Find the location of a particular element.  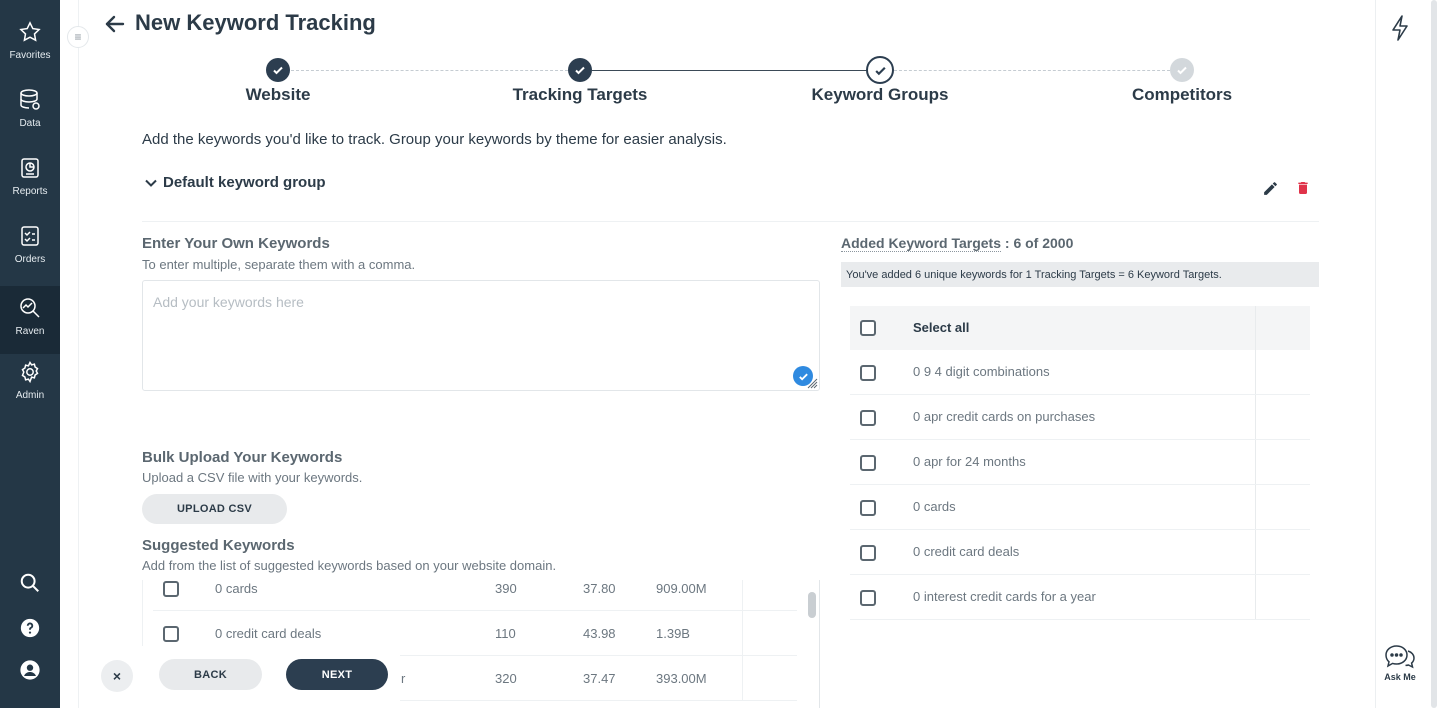

list-scrollbar is located at coordinates (812, 605).